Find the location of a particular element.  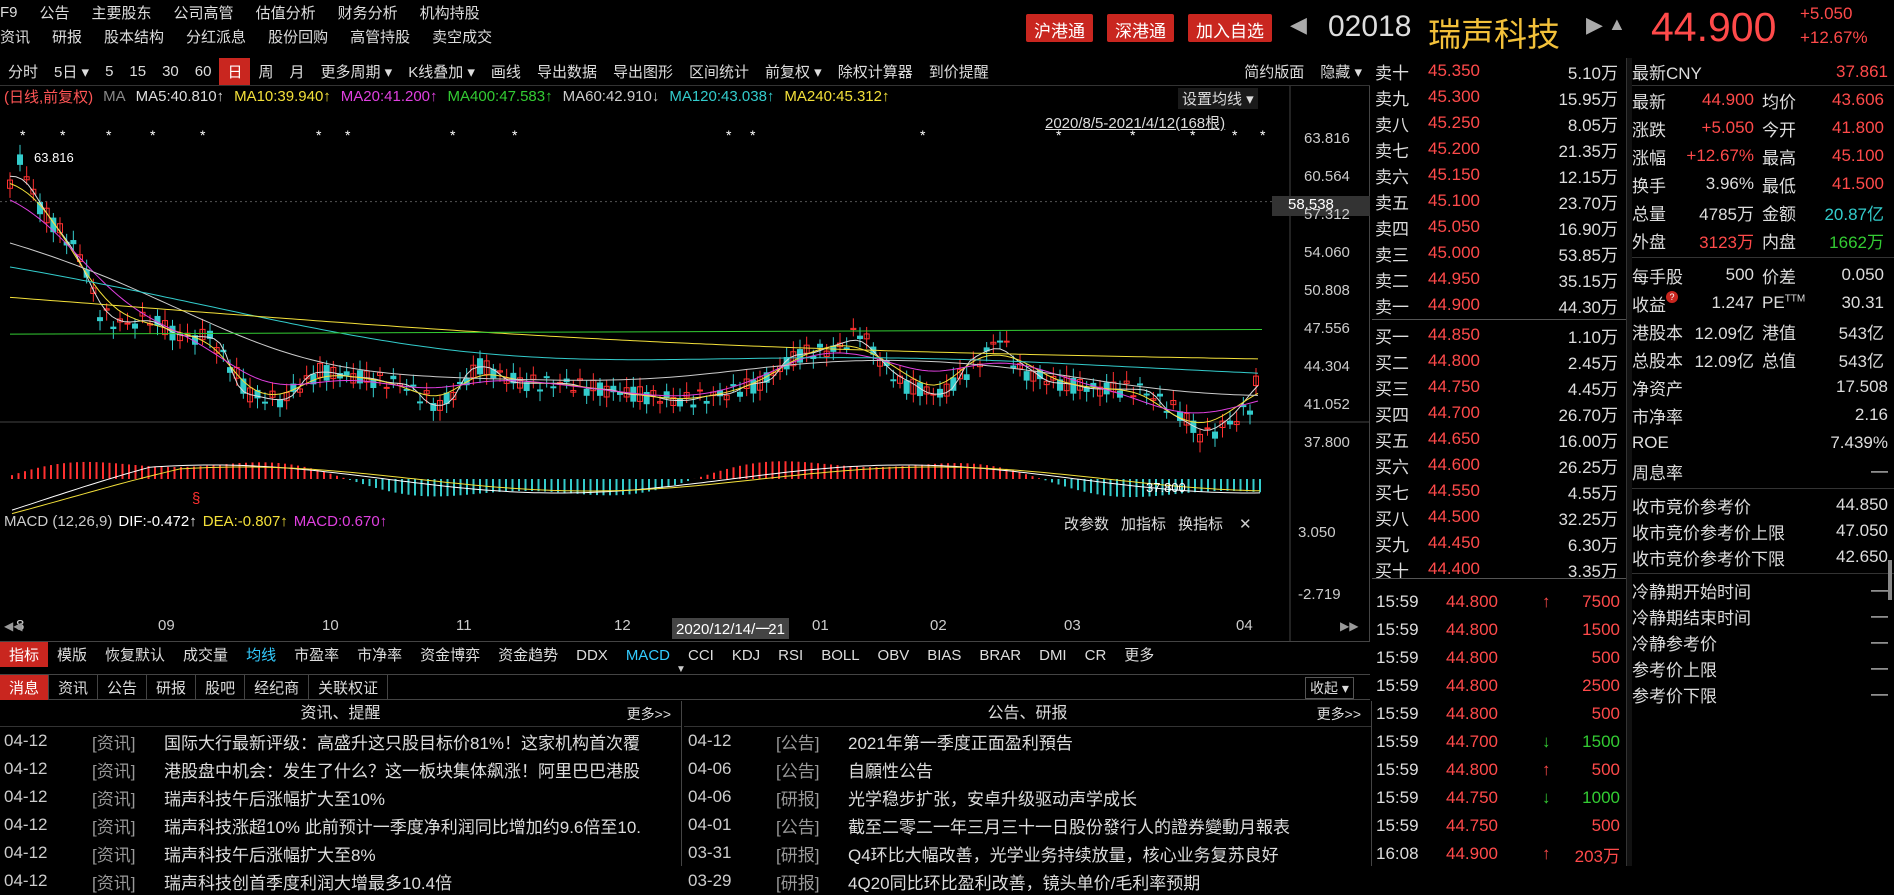

toolbar-item: 60 is located at coordinates (203, 71).